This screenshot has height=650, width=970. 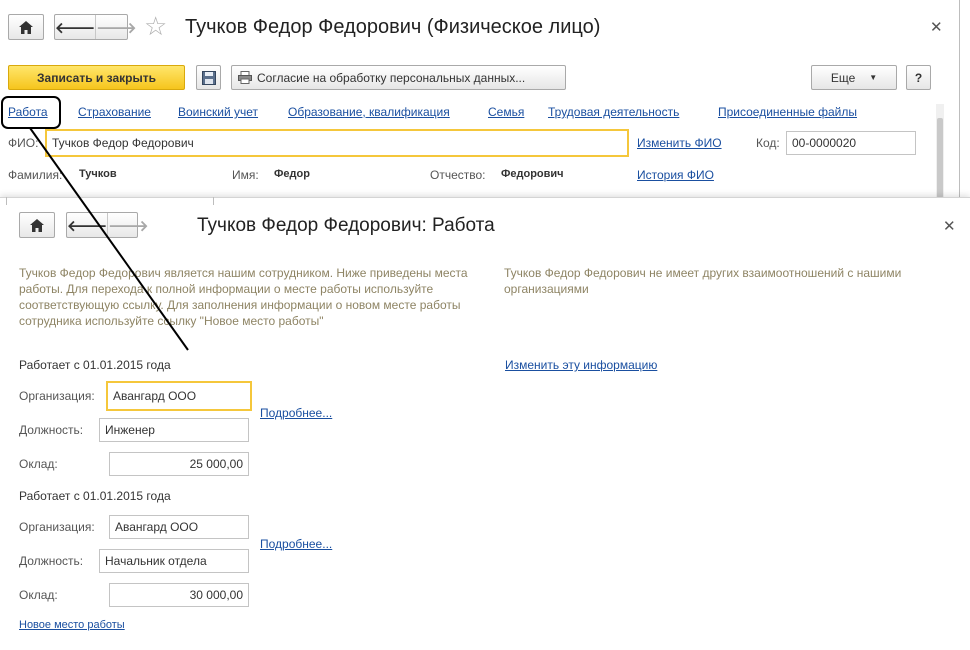 What do you see at coordinates (109, 239) in the screenshot?
I see `callout-line` at bounding box center [109, 239].